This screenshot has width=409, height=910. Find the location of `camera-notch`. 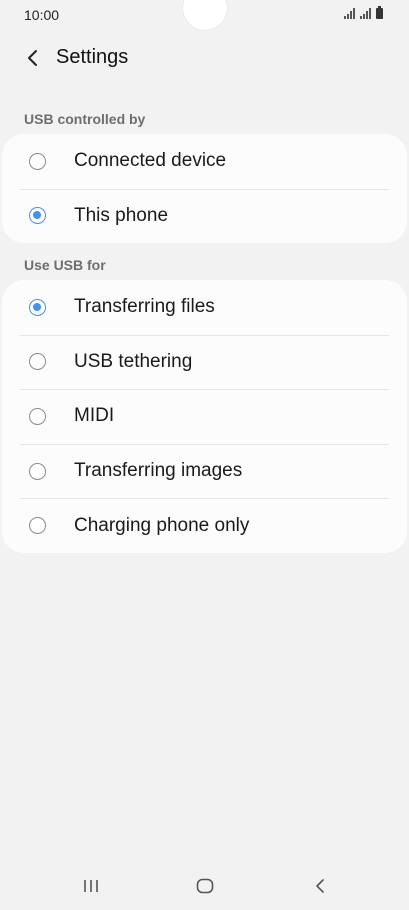

camera-notch is located at coordinates (205, 15).